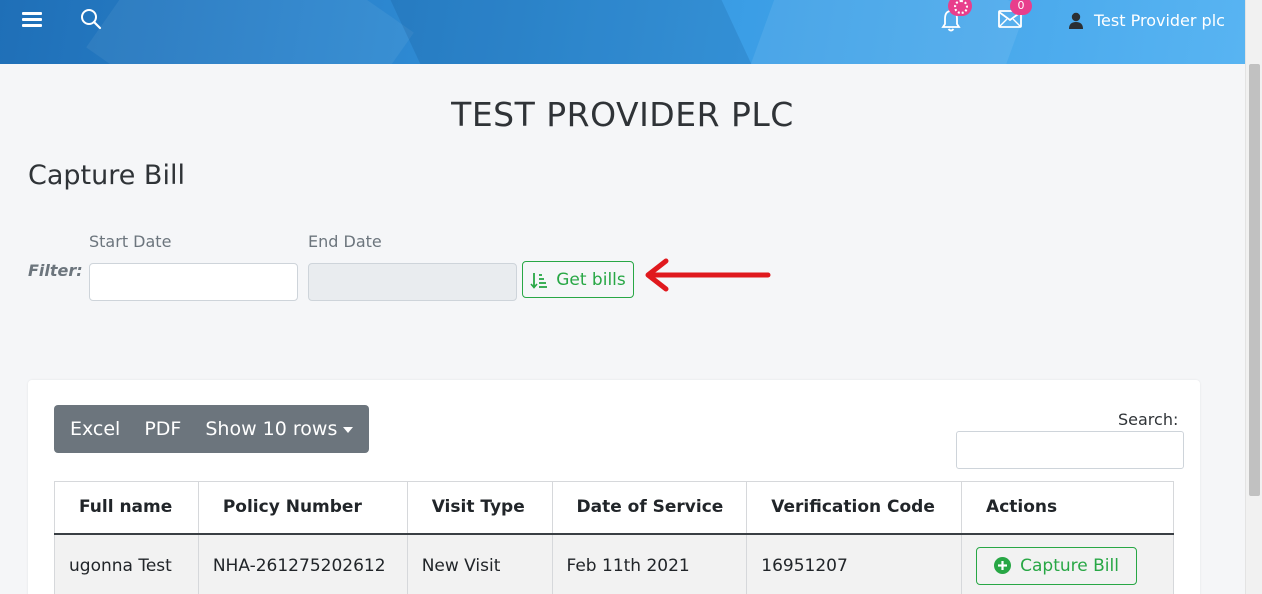 This screenshot has width=1262, height=594. What do you see at coordinates (302, 563) in the screenshot?
I see `cell-policy-number: NHA-261275202612` at bounding box center [302, 563].